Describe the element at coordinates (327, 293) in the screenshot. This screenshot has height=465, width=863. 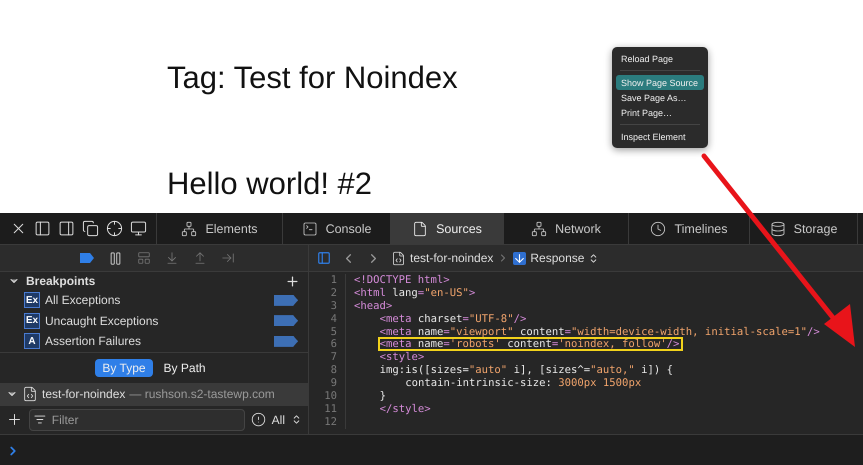
I see `line-number: 2` at that location.